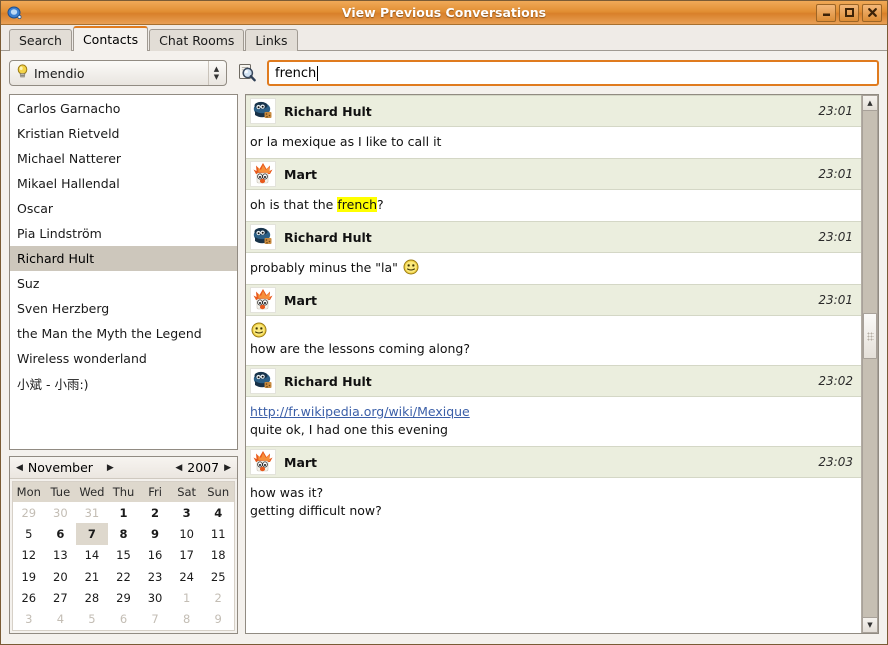  I want to click on search-match-highlight: french, so click(357, 204).